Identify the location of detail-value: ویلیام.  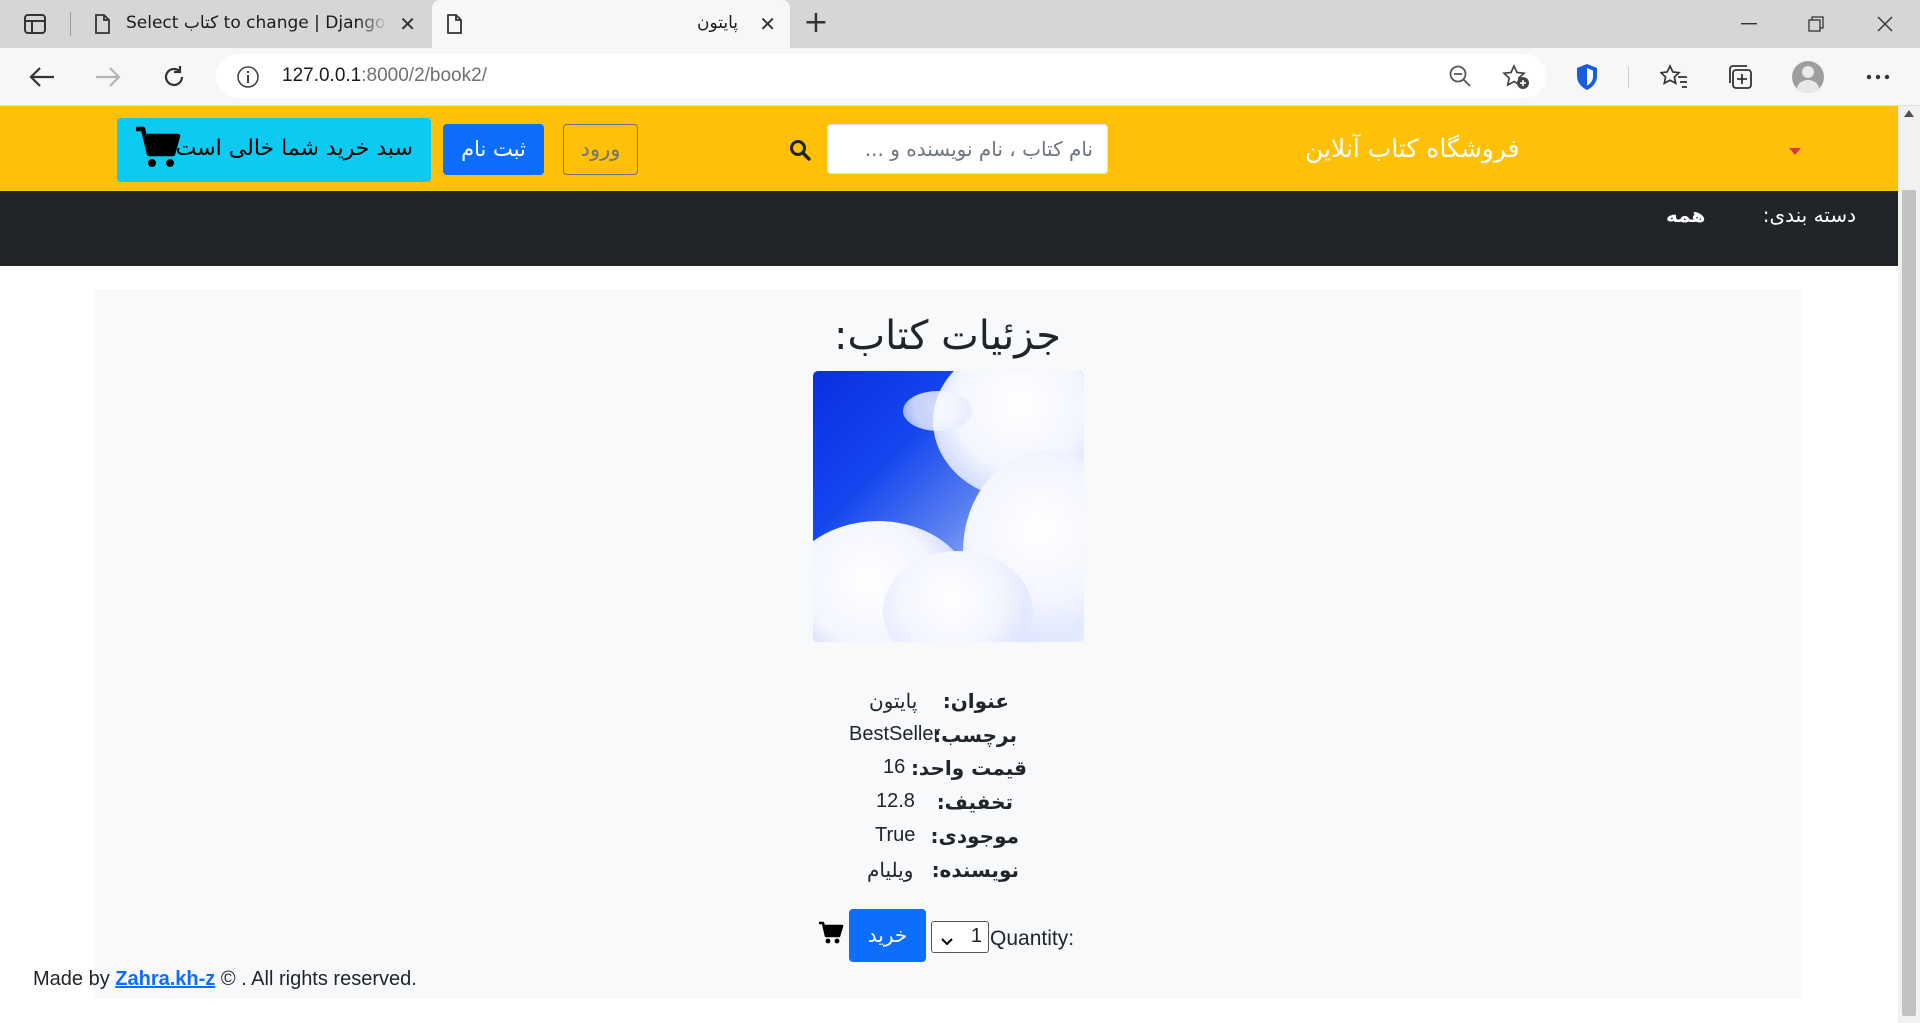
(890, 871).